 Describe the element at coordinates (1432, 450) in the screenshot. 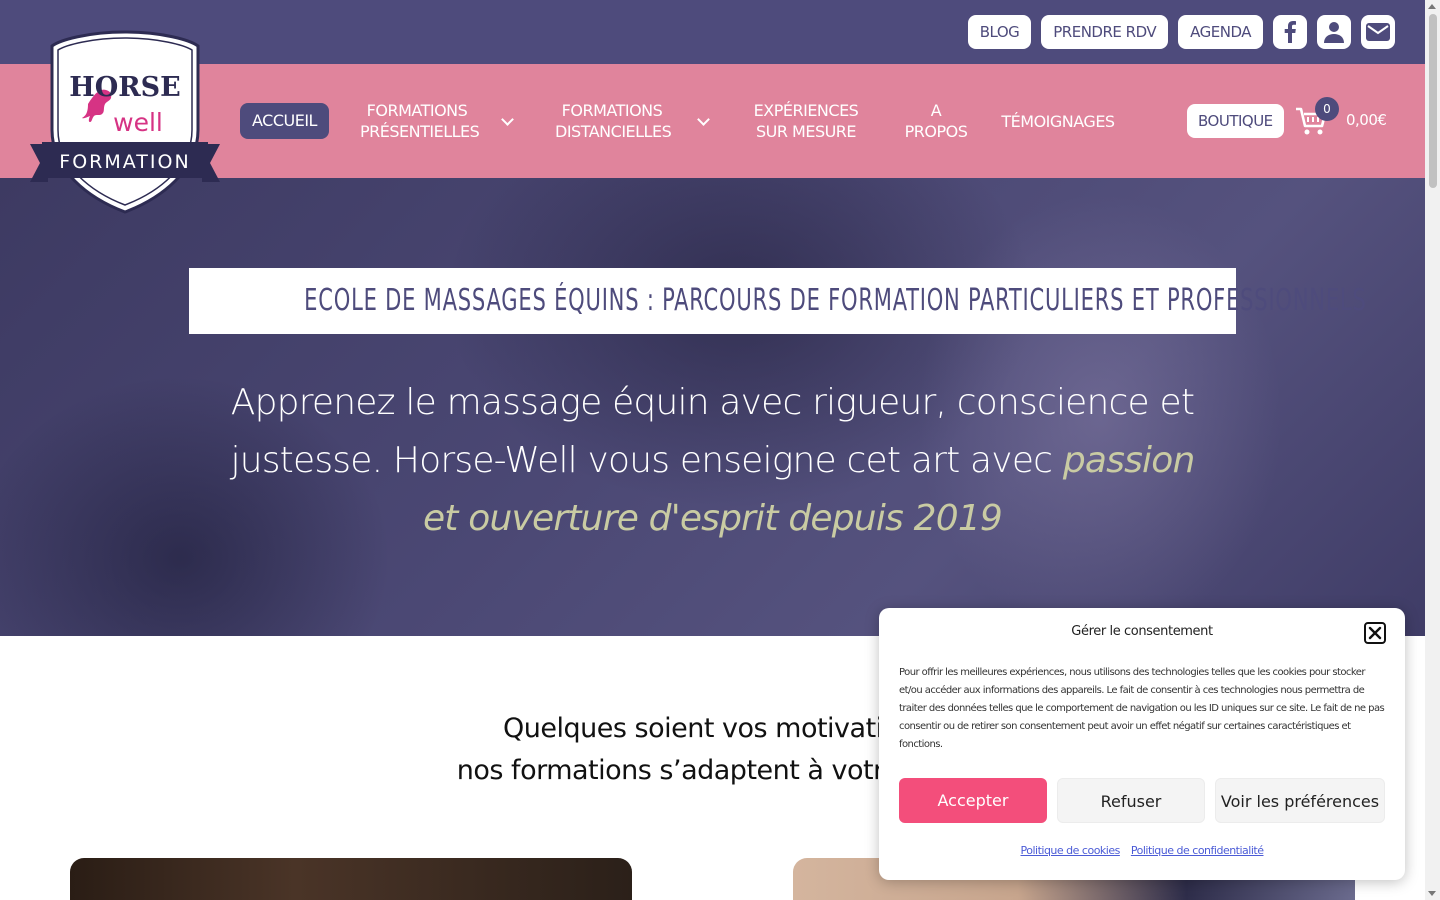

I see `page-scrollbar` at that location.